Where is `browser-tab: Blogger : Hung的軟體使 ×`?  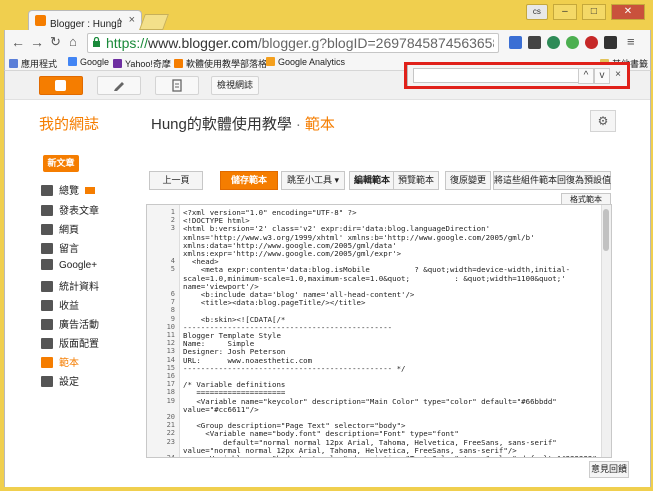
browser-tab: Blogger : Hung的軟體使 × is located at coordinates (85, 20).